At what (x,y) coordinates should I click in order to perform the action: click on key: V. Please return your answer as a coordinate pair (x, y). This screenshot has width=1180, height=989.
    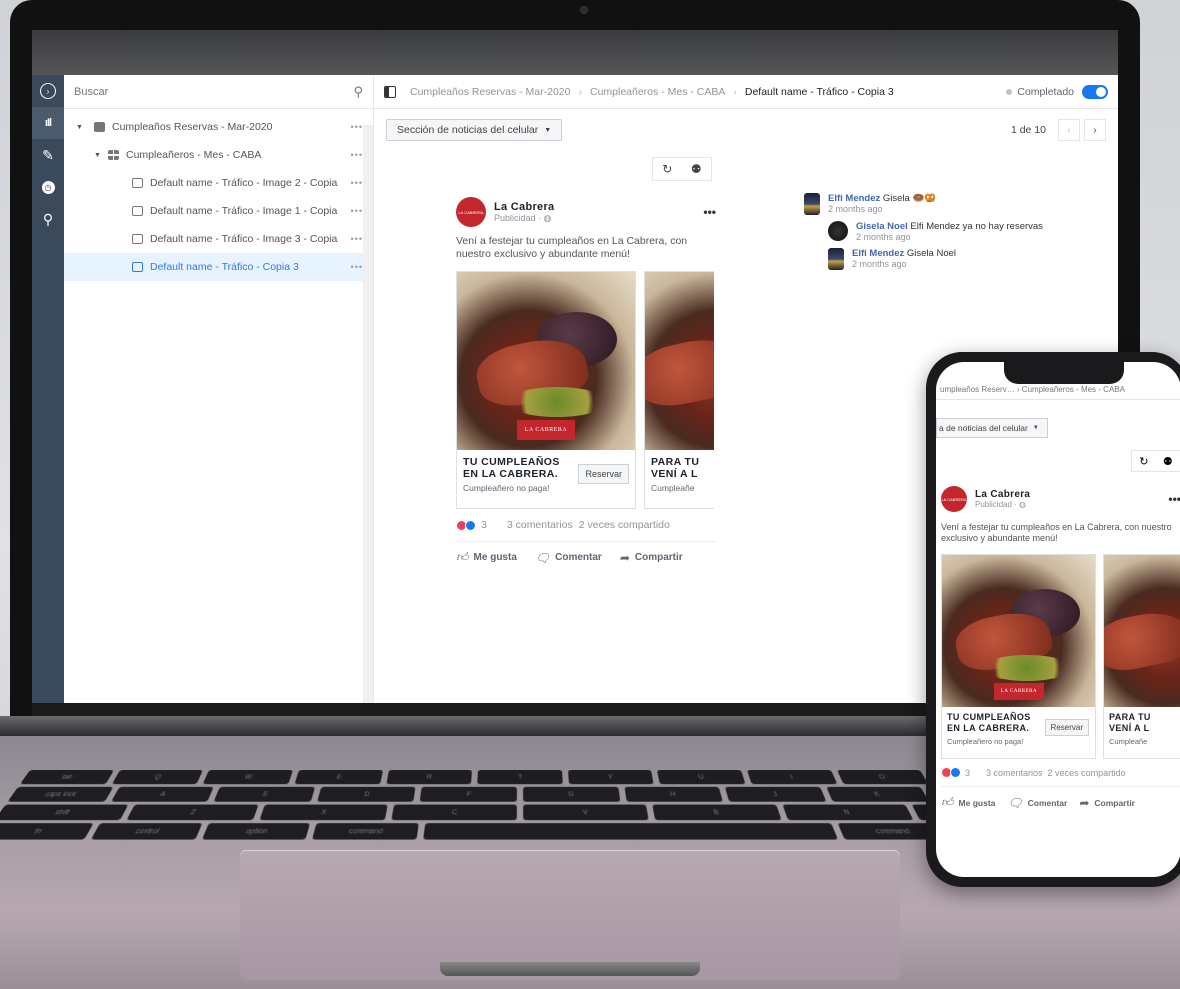
    Looking at the image, I should click on (586, 812).